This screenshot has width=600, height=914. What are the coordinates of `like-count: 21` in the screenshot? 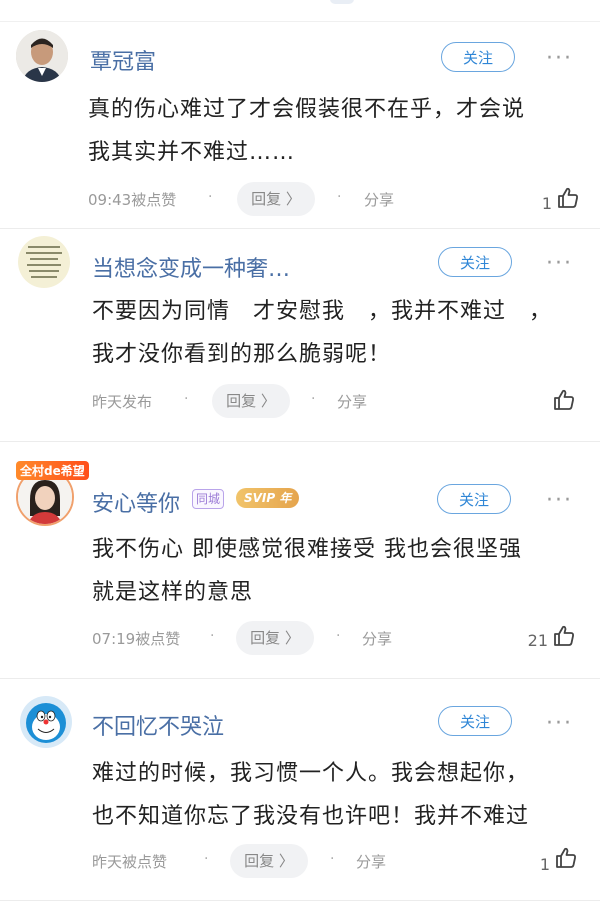 It's located at (537, 640).